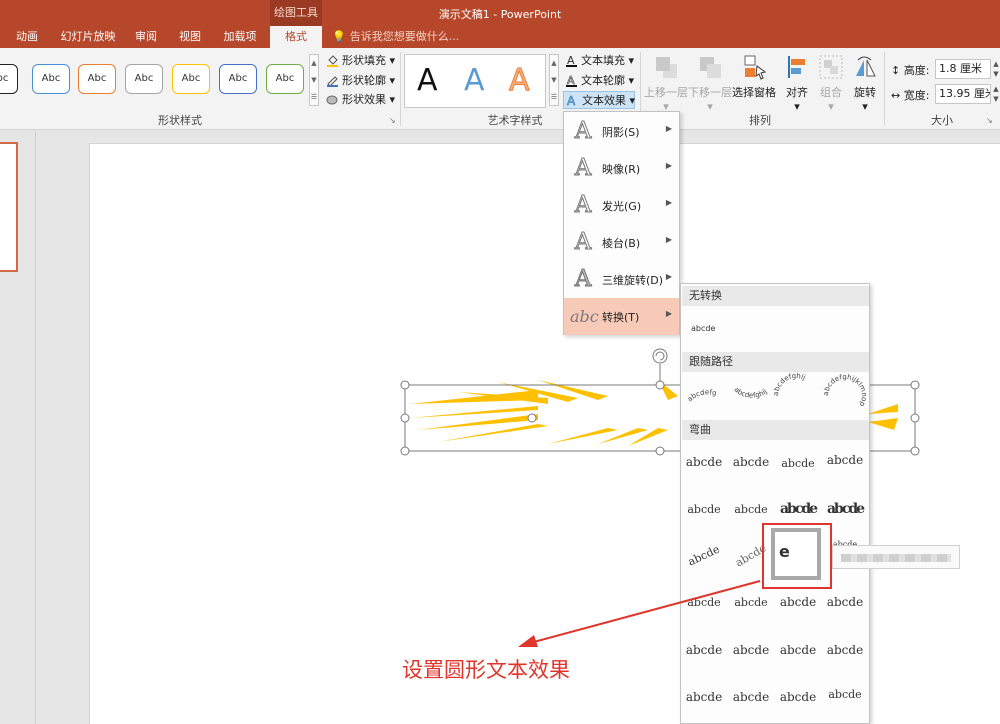  What do you see at coordinates (710, 83) in the screenshot?
I see `send-backward-button: 下移一层 ▾` at bounding box center [710, 83].